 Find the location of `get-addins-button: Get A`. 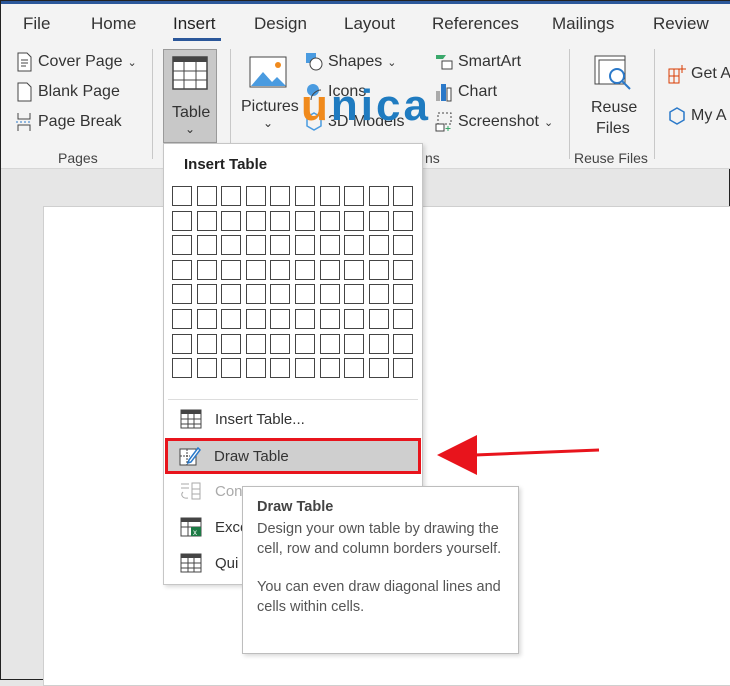

get-addins-button: Get A is located at coordinates (699, 74).